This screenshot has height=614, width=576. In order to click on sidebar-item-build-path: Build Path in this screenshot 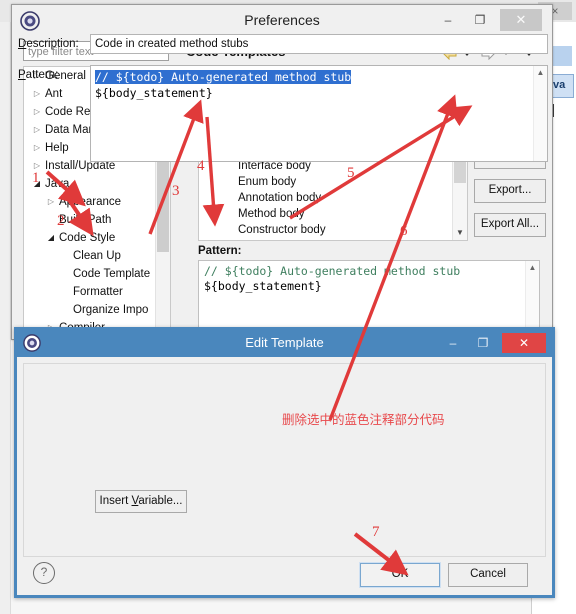, I will do `click(97, 220)`.